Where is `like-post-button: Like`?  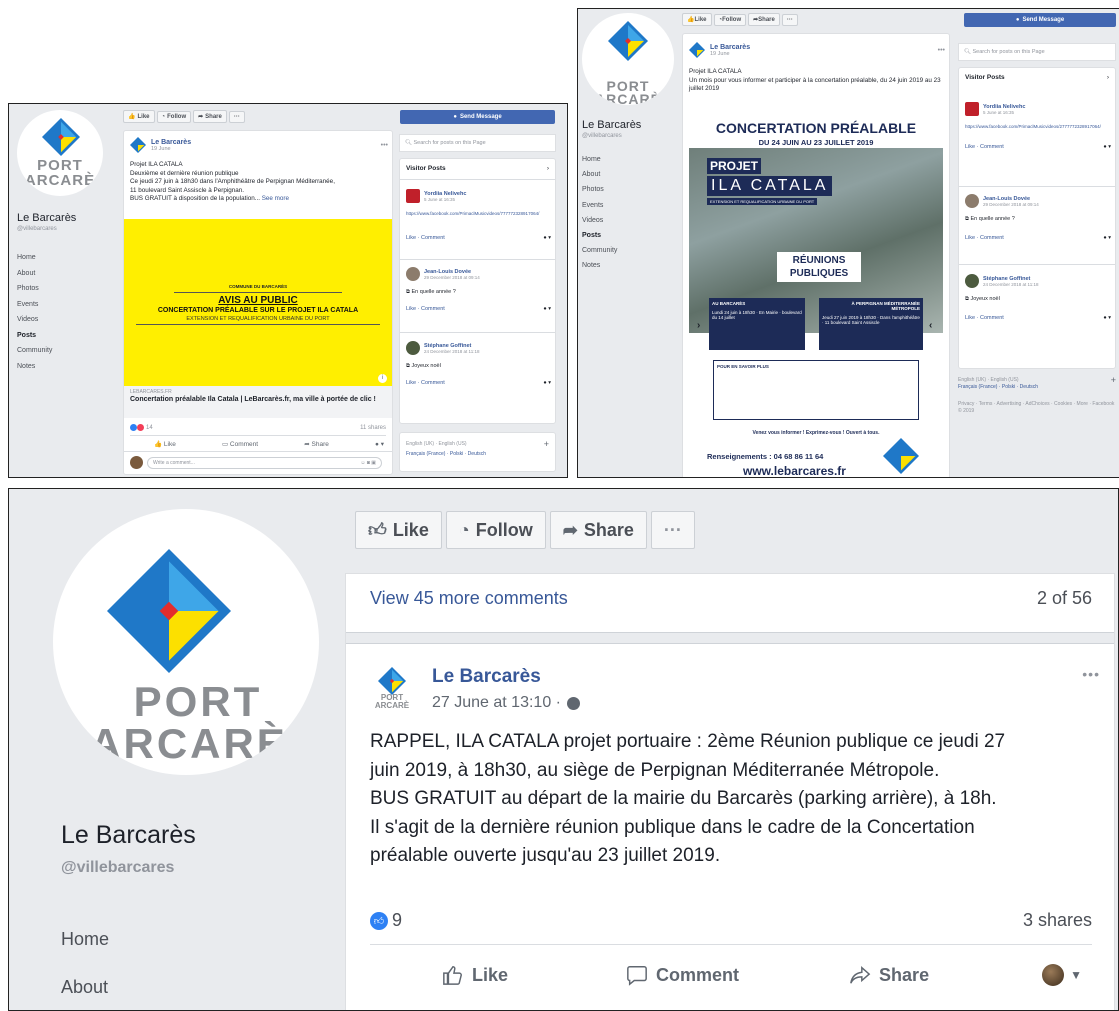
like-post-button: Like is located at coordinates (475, 975).